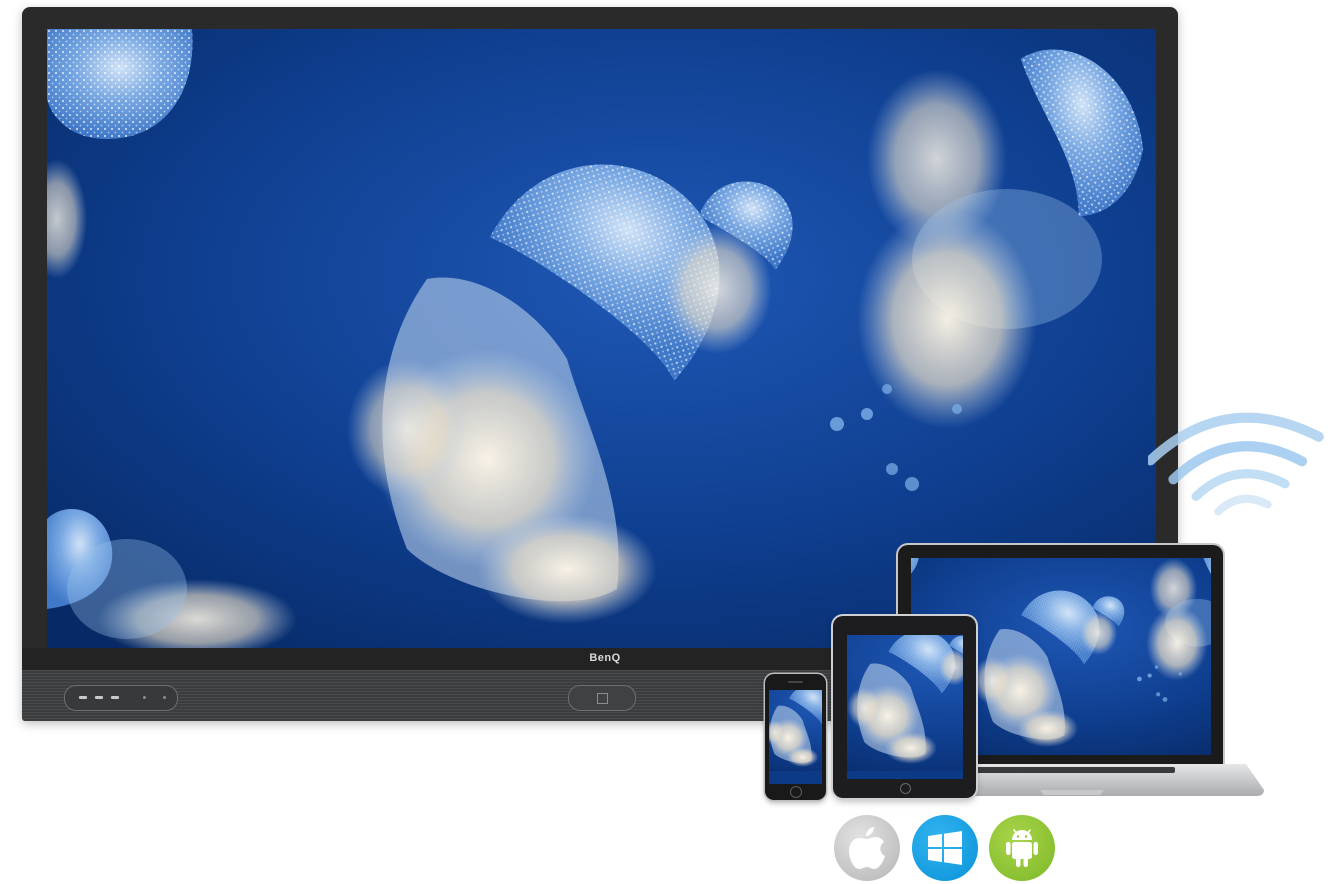 The width and height of the screenshot is (1344, 884). Describe the element at coordinates (795, 682) in the screenshot. I see `phone-speaker` at that location.